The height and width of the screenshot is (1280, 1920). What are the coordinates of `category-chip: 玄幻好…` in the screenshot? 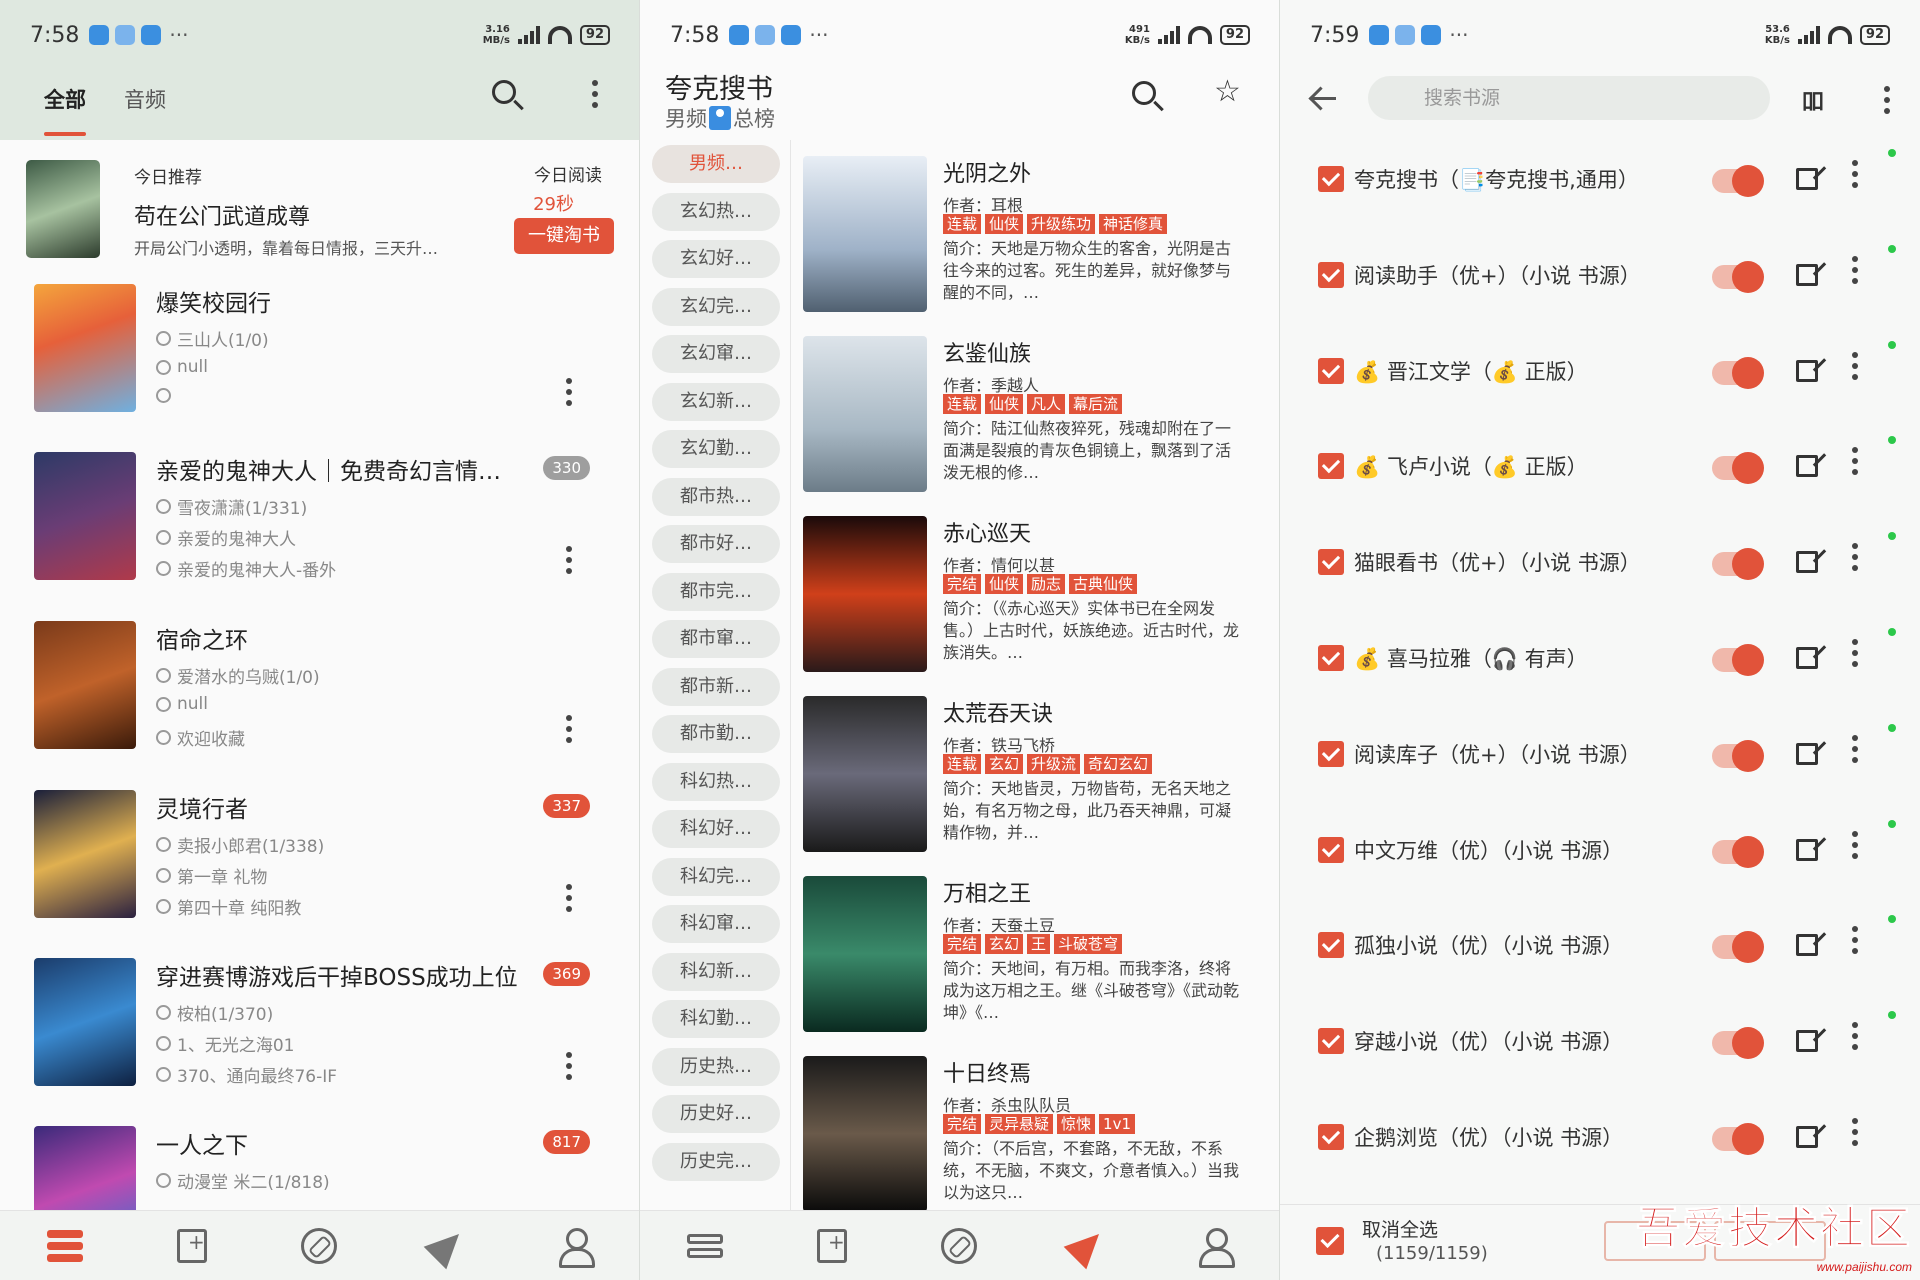 It's located at (716, 259).